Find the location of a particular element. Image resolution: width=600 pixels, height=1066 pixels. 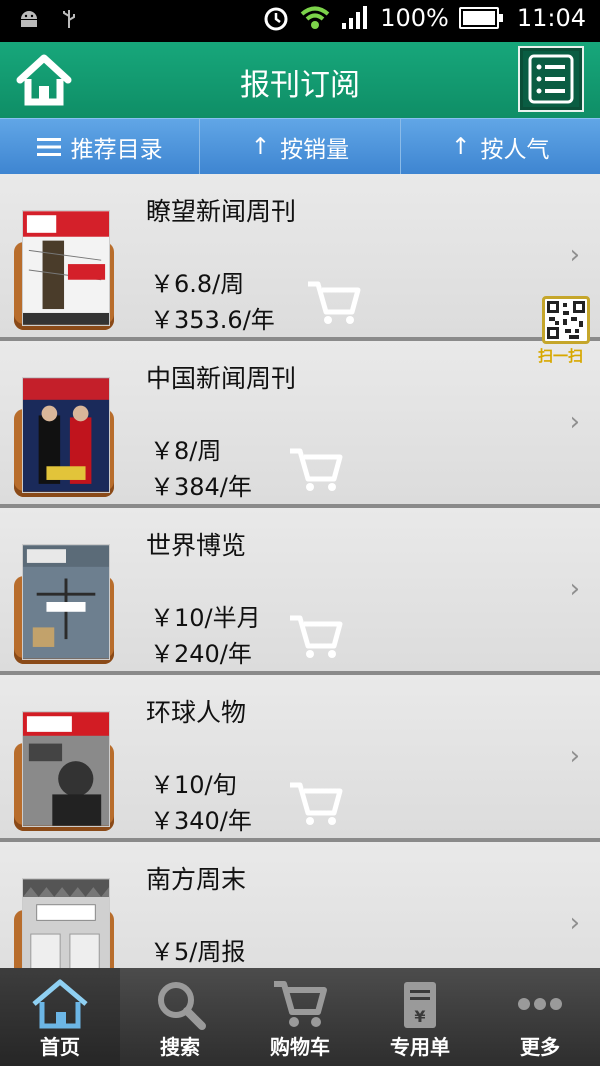

page-title: 报刊订阅 is located at coordinates (300, 85).